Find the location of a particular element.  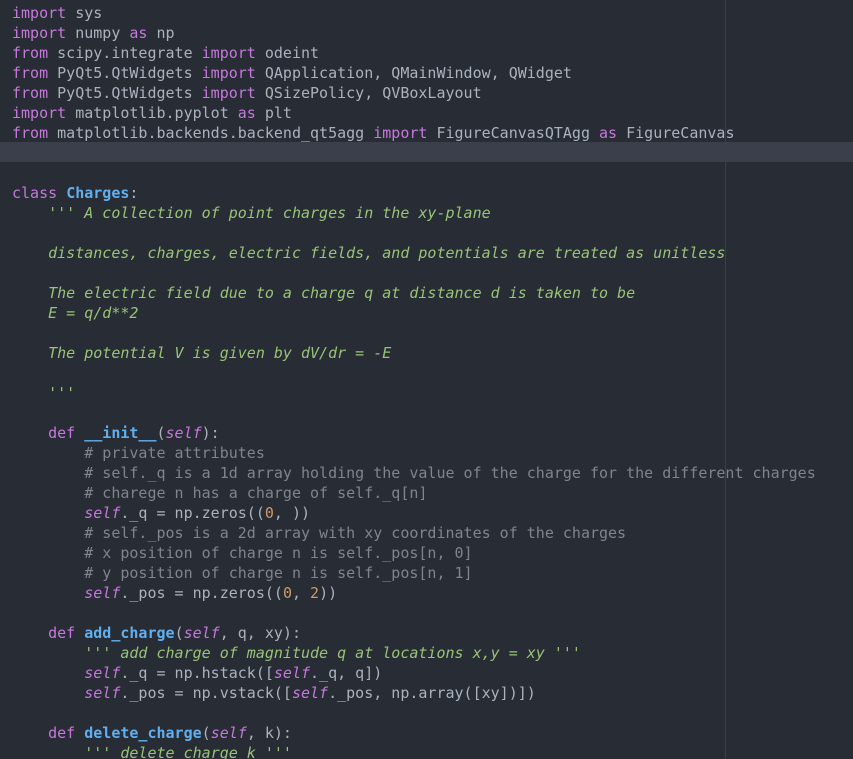

code-line: import sys is located at coordinates (414, 13).